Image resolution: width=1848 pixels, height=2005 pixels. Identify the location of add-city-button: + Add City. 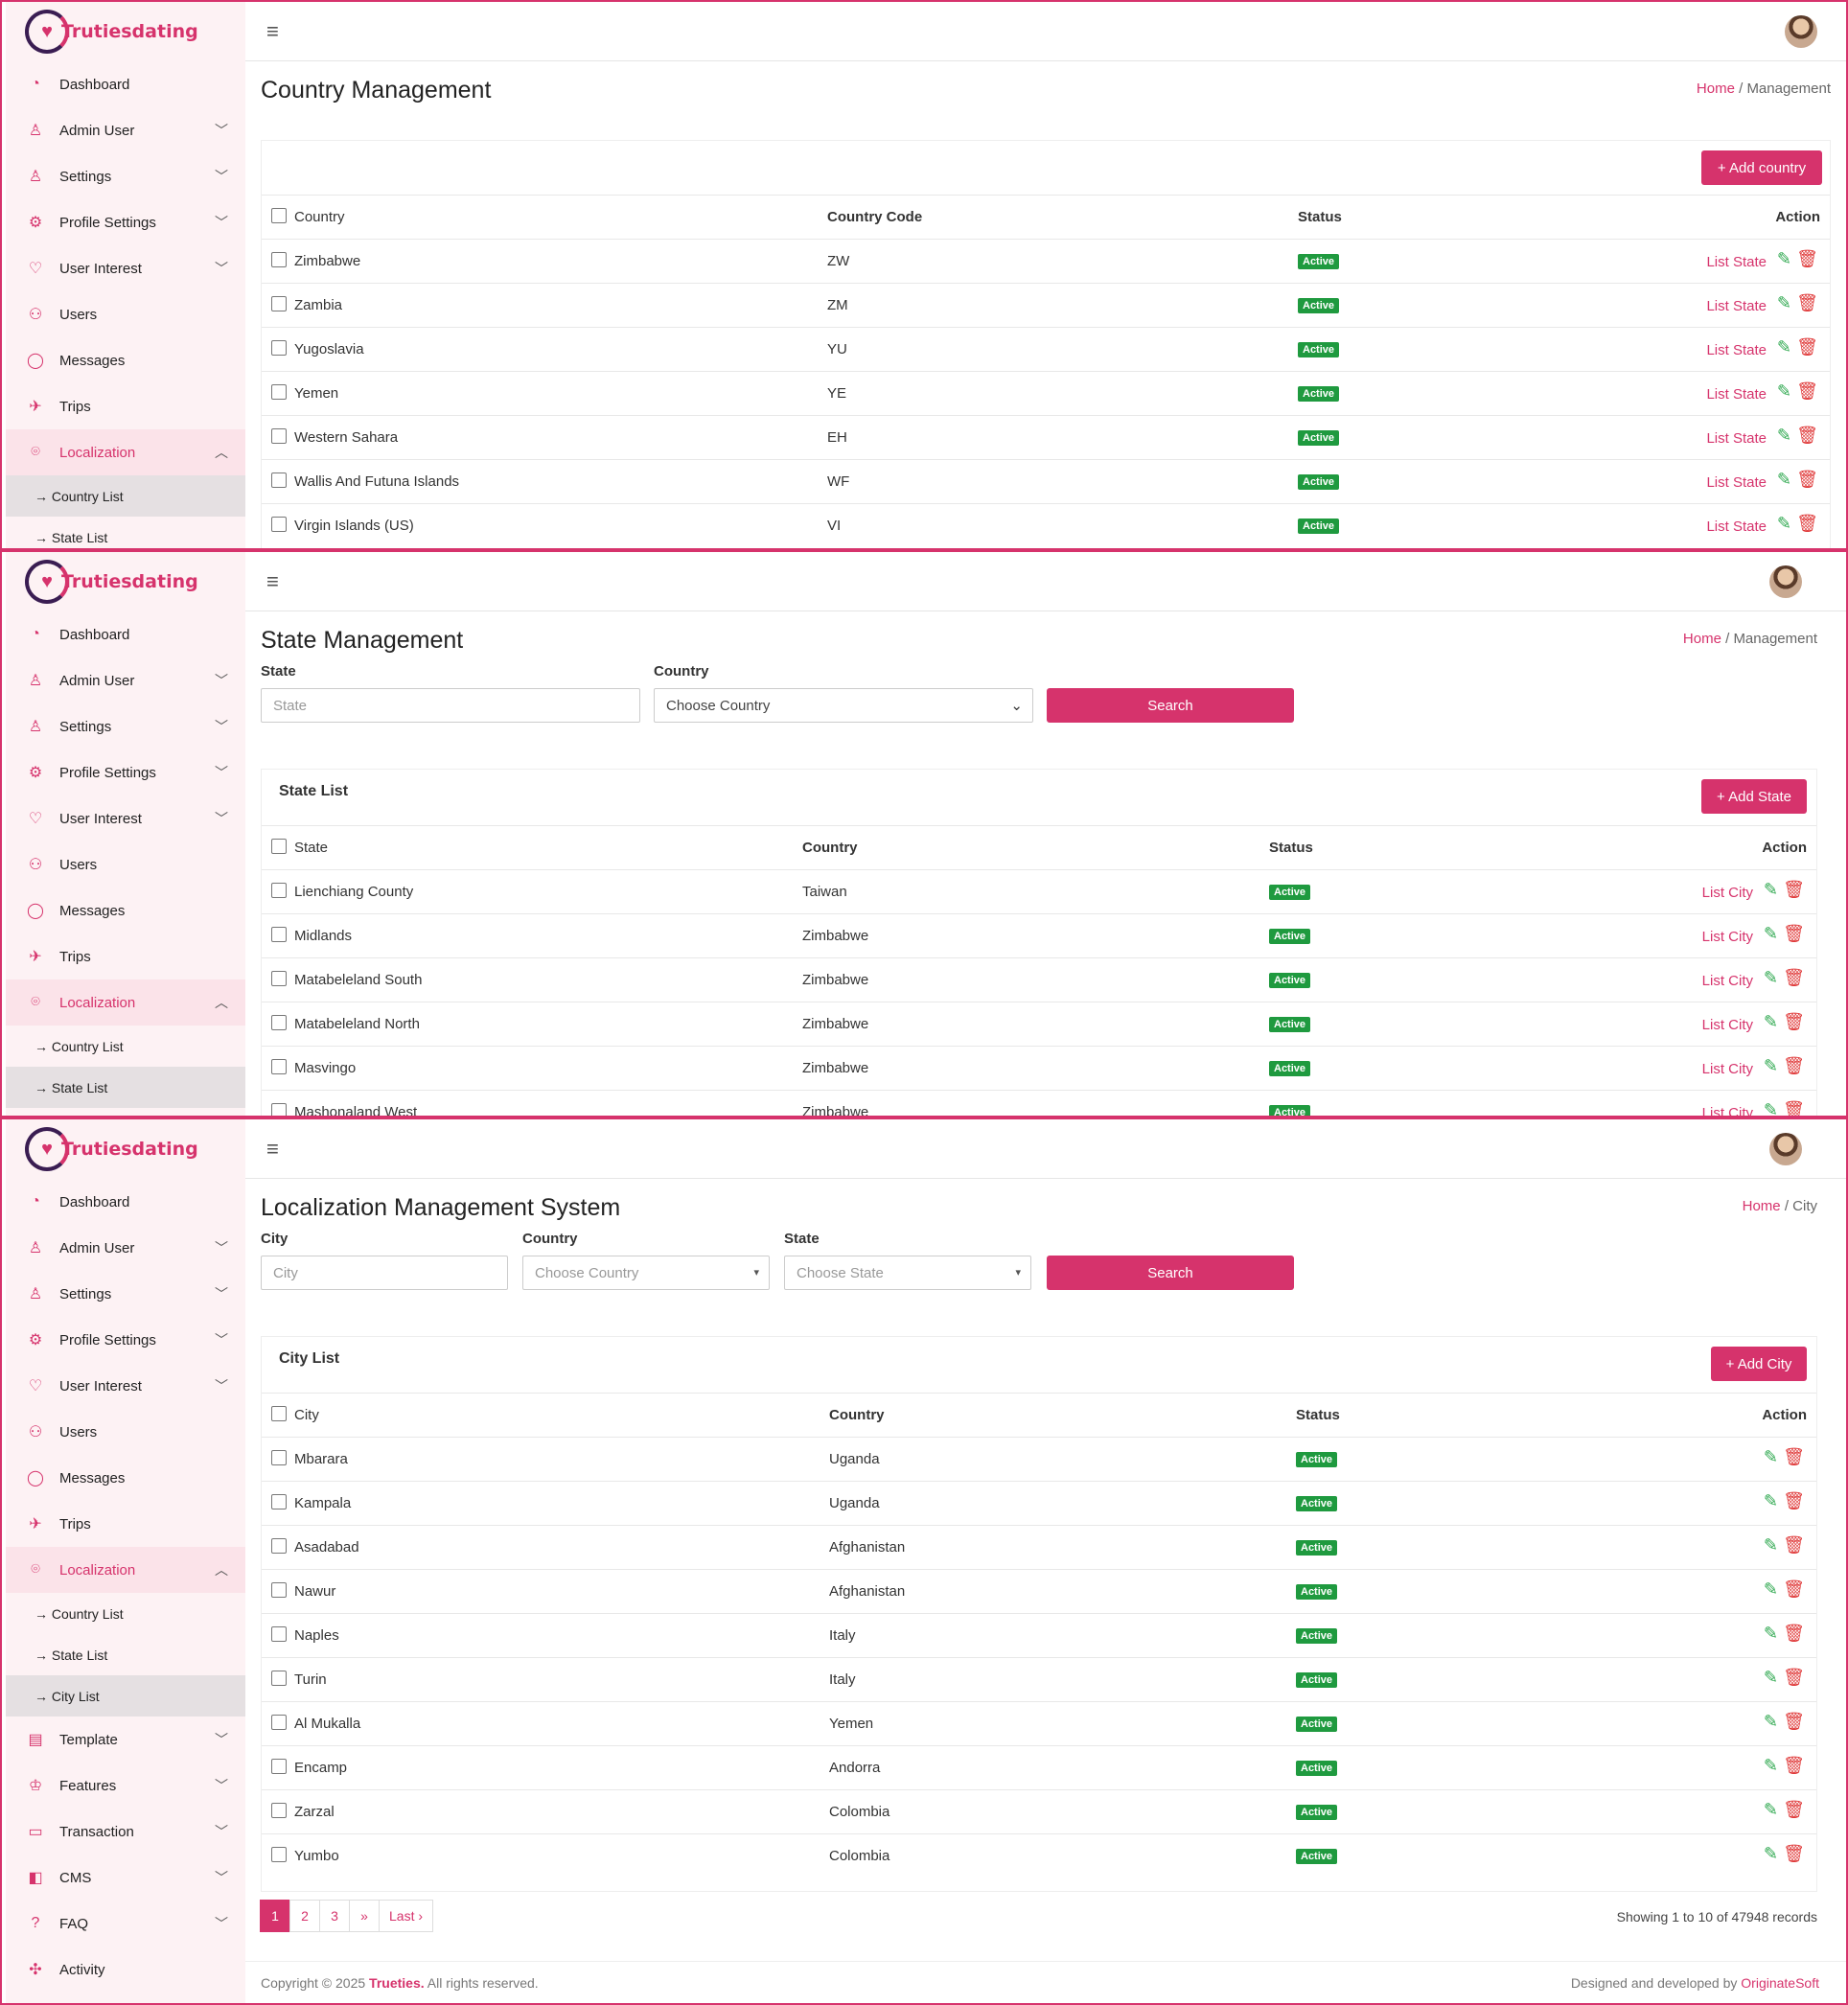
(1759, 1364).